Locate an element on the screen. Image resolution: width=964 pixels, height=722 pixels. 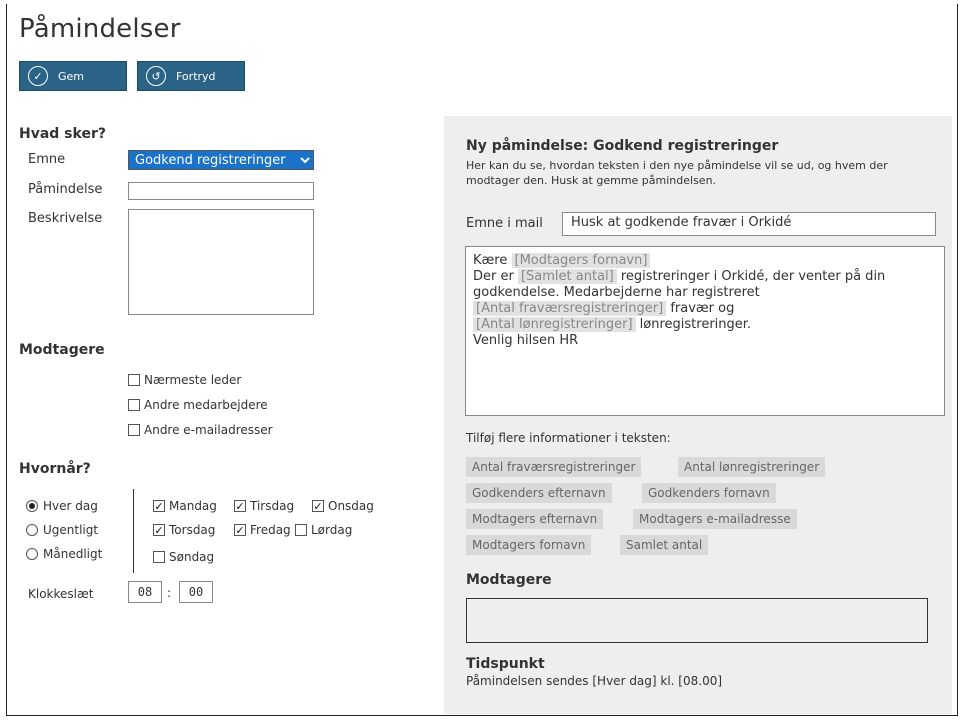
day-thursday: ✓ Torsdag is located at coordinates (184, 530).